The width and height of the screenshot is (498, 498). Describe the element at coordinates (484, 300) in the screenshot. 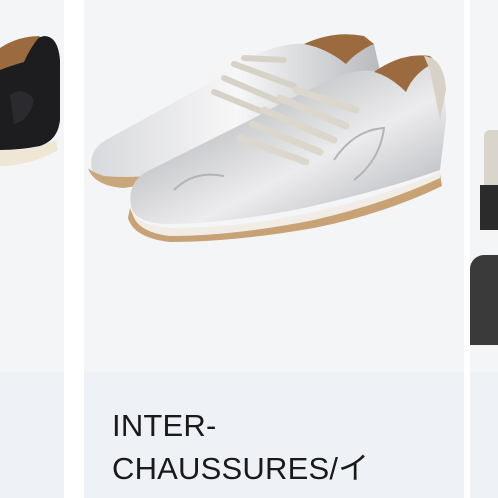

I see `shoe-fragment-heel-image` at that location.